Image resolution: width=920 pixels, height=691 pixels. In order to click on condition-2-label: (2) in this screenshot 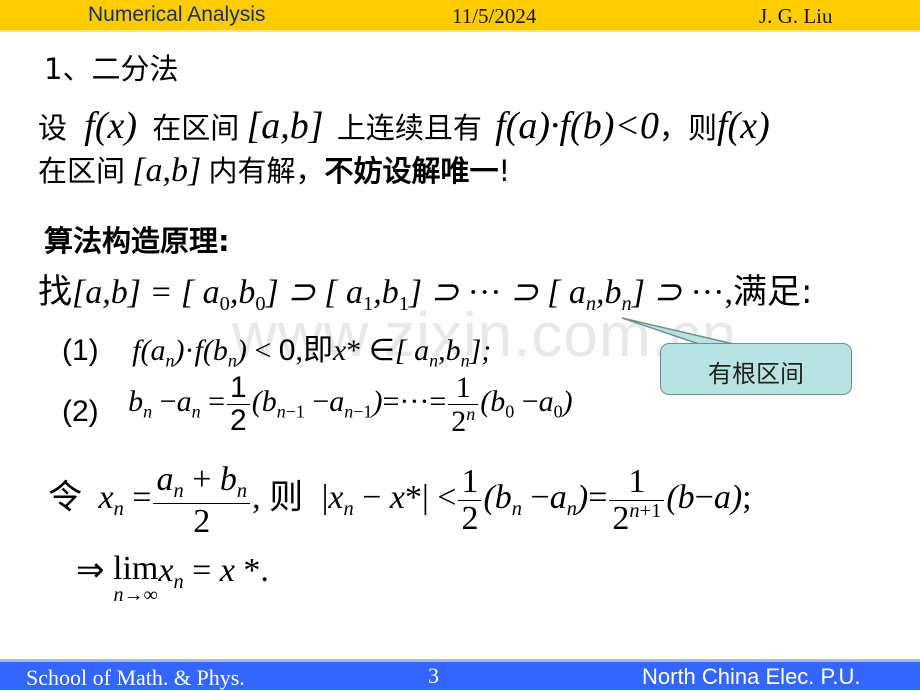, I will do `click(80, 412)`.